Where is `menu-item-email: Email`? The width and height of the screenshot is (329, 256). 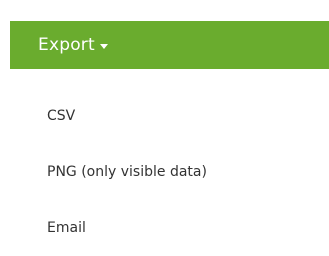 menu-item-email: Email is located at coordinates (66, 228).